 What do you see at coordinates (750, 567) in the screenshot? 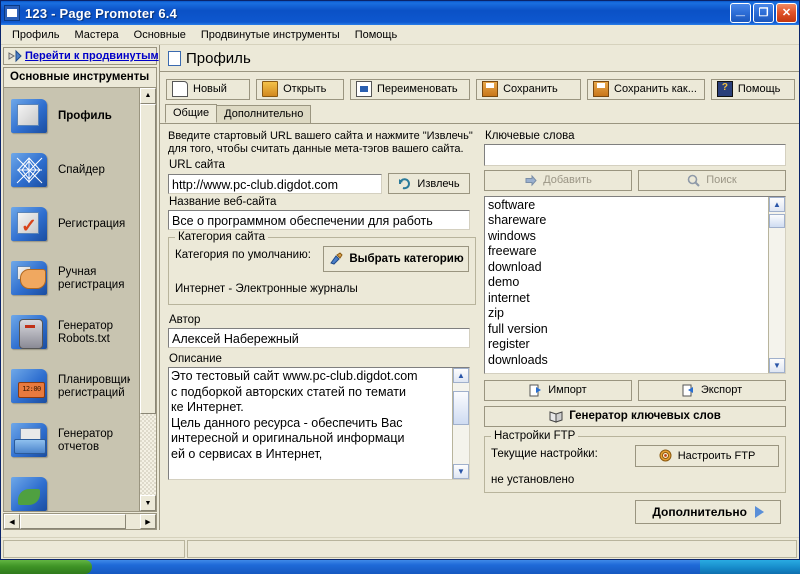
I see `system-tray` at bounding box center [750, 567].